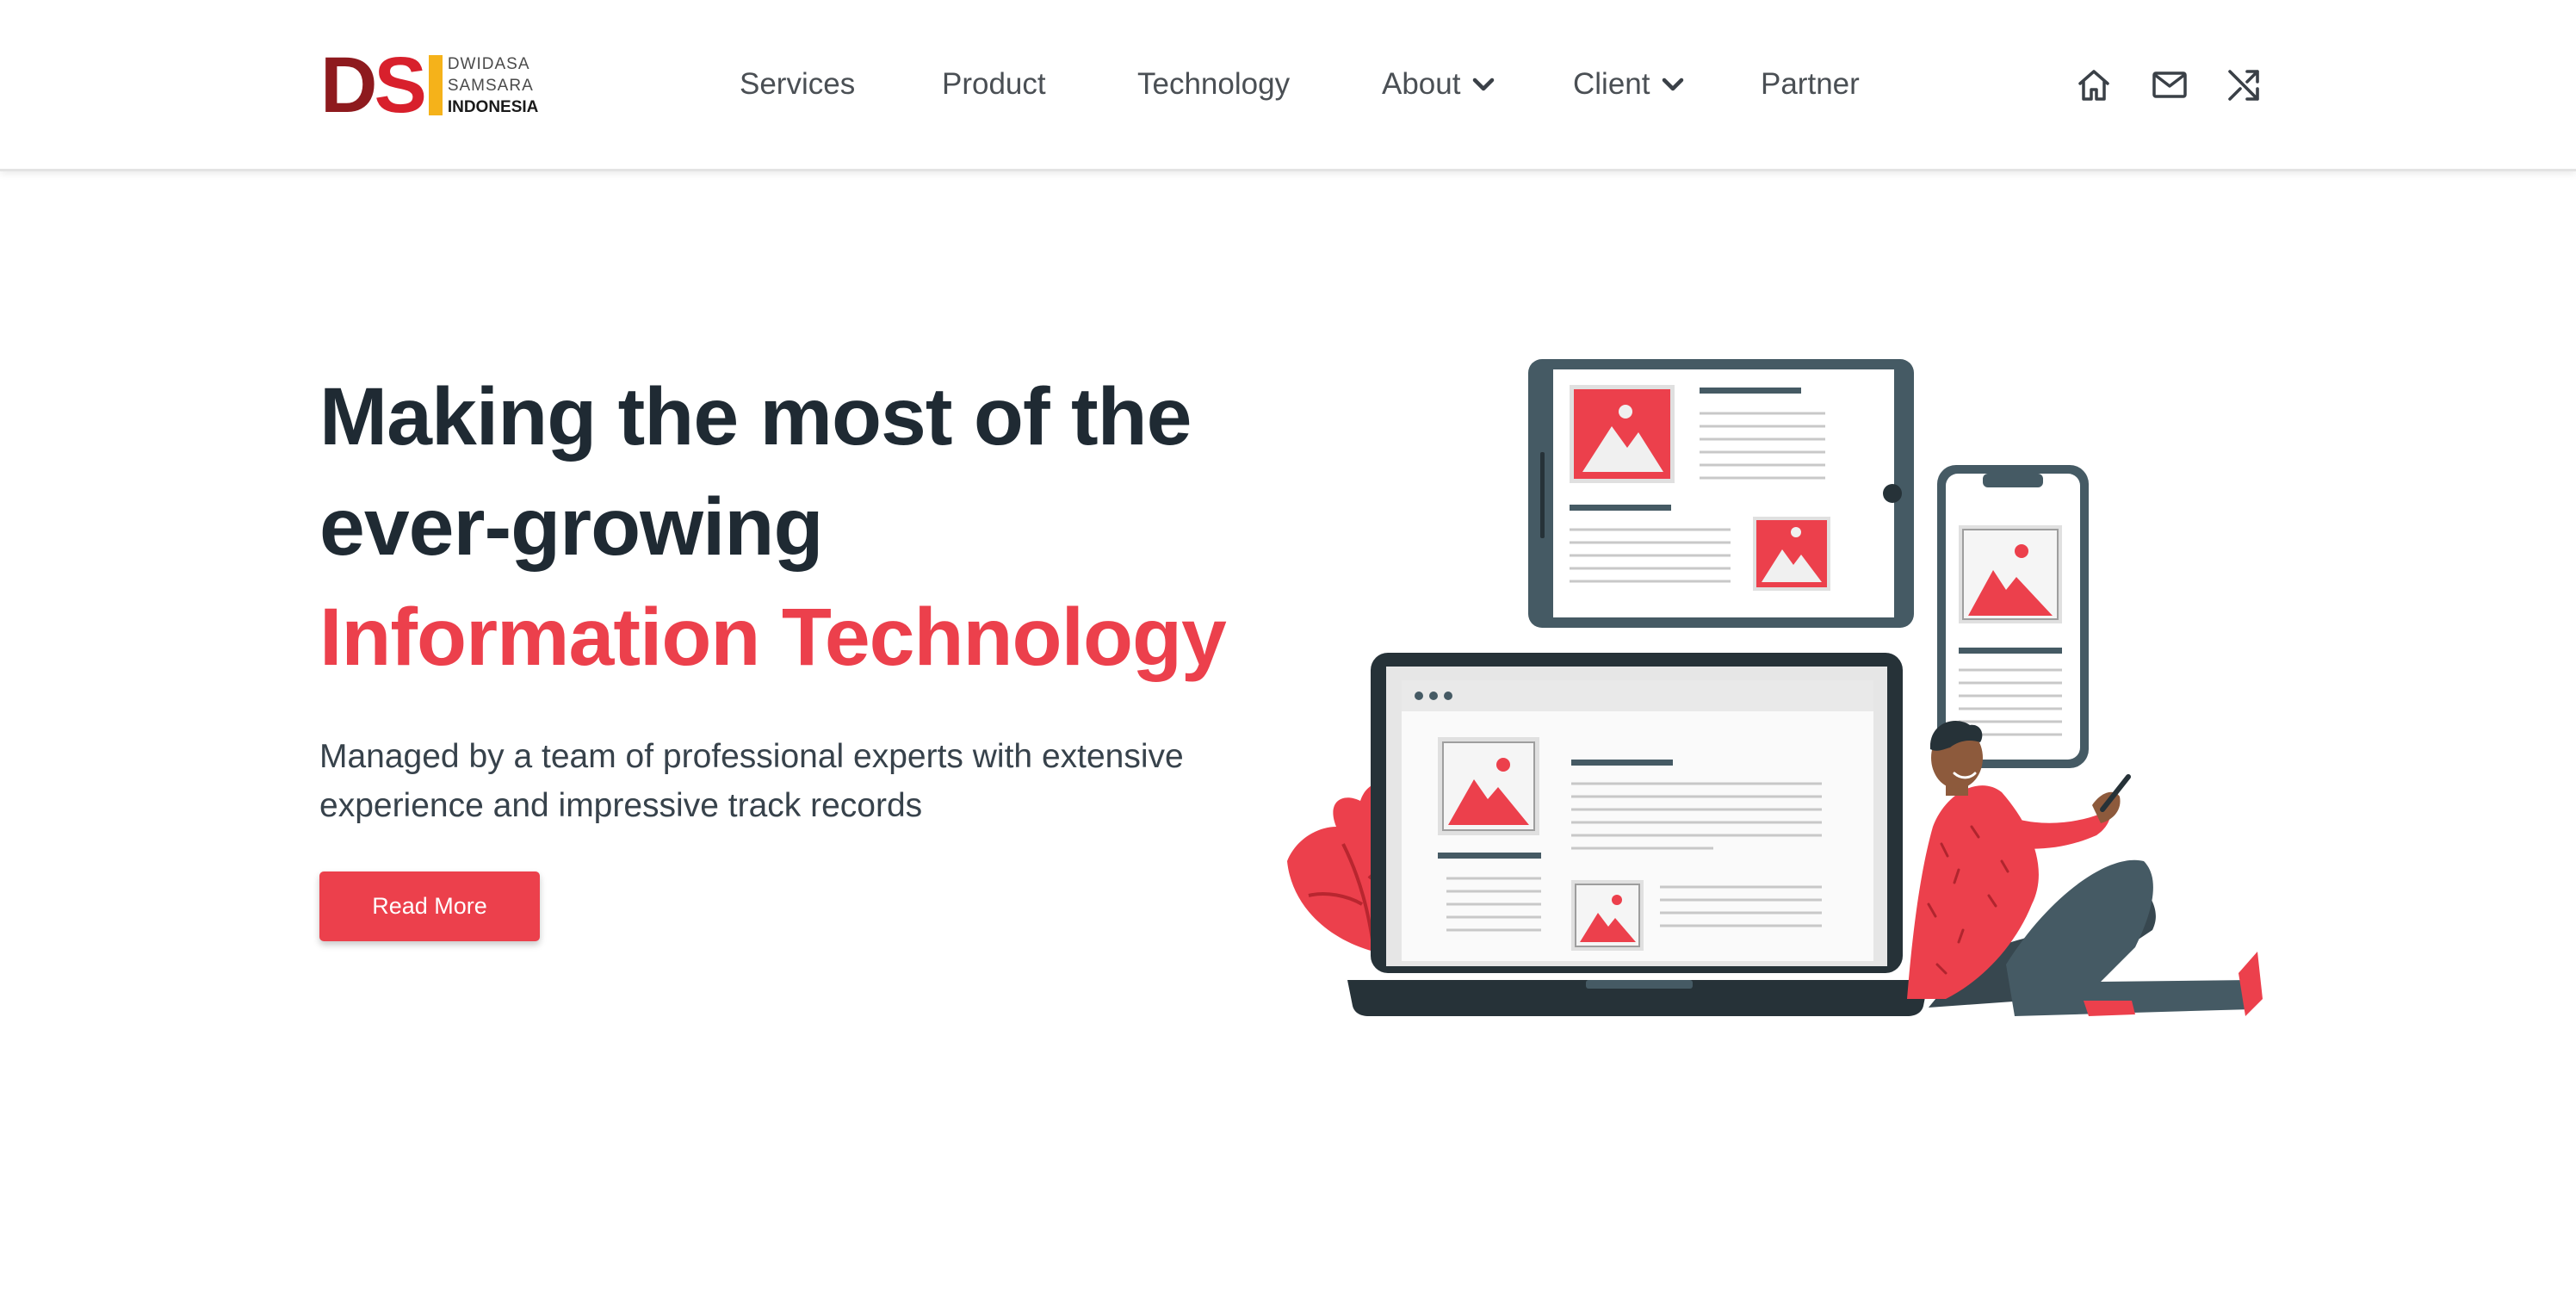  I want to click on nav-item-label: Services, so click(798, 84).